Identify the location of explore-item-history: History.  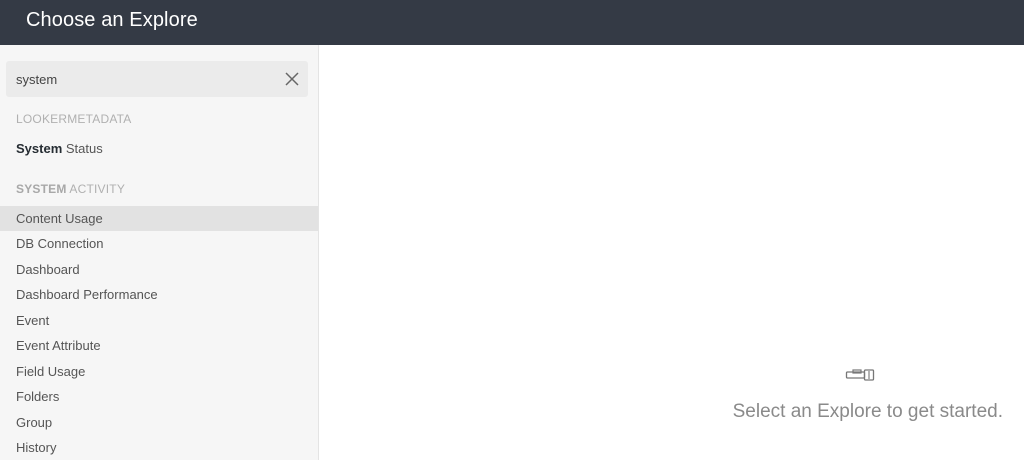
(159, 447).